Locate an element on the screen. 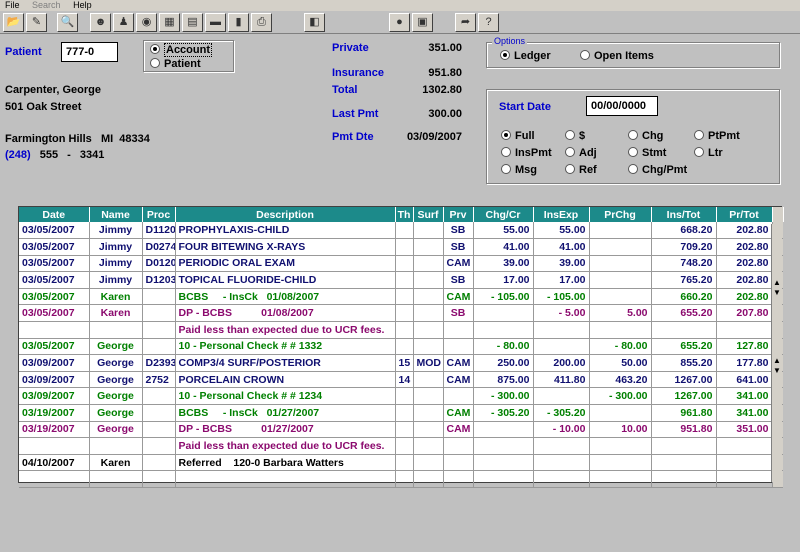  ledger-radio: Ledger is located at coordinates (525, 56).